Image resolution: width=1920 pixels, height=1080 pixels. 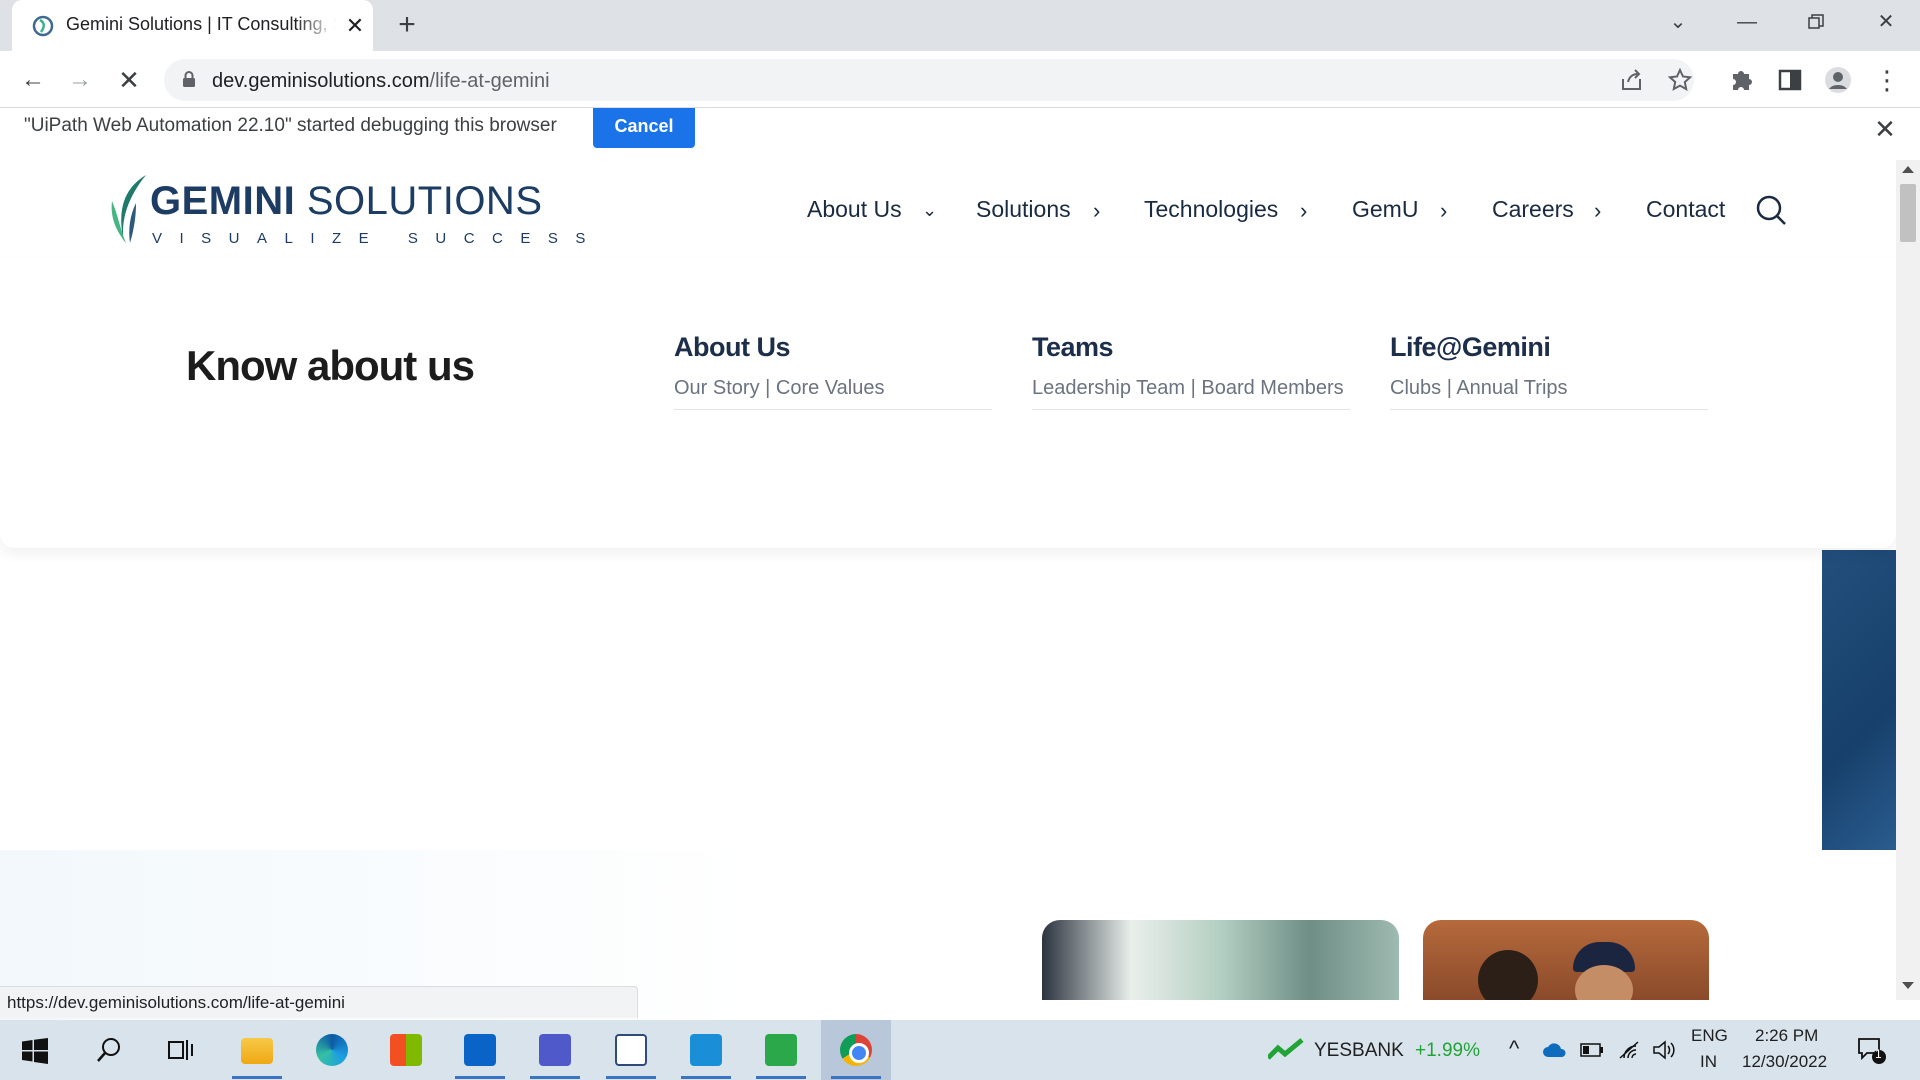 What do you see at coordinates (1908, 169) in the screenshot?
I see `scroll-up-arrow-icon` at bounding box center [1908, 169].